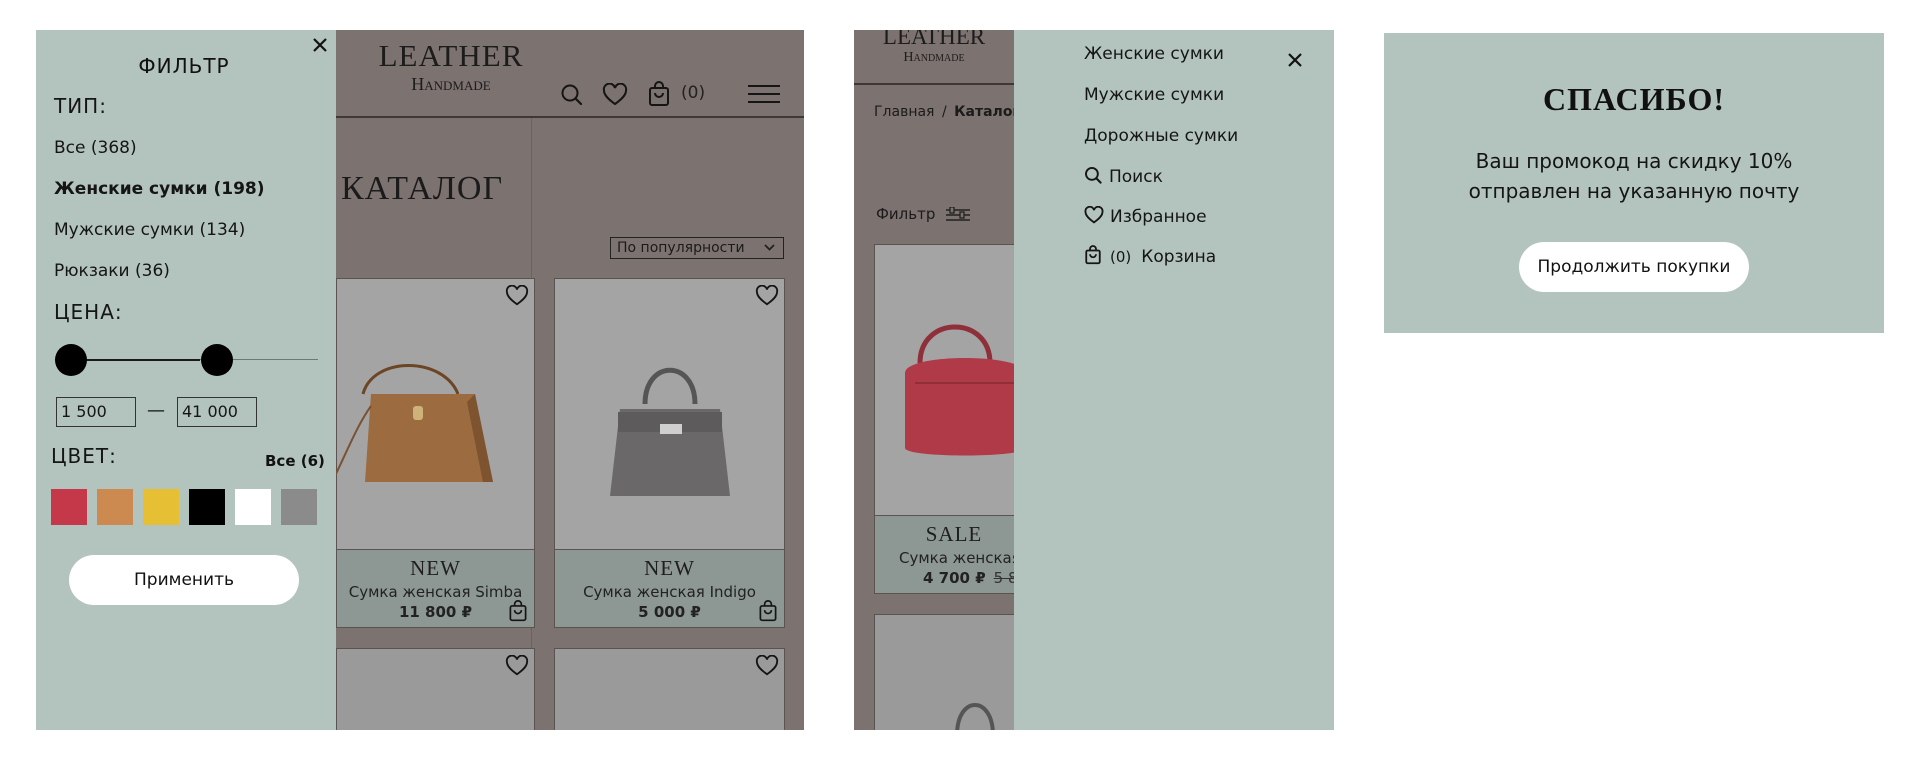  Describe the element at coordinates (1161, 136) in the screenshot. I see `menu-item-travel-bags: Дорожные сумки` at that location.